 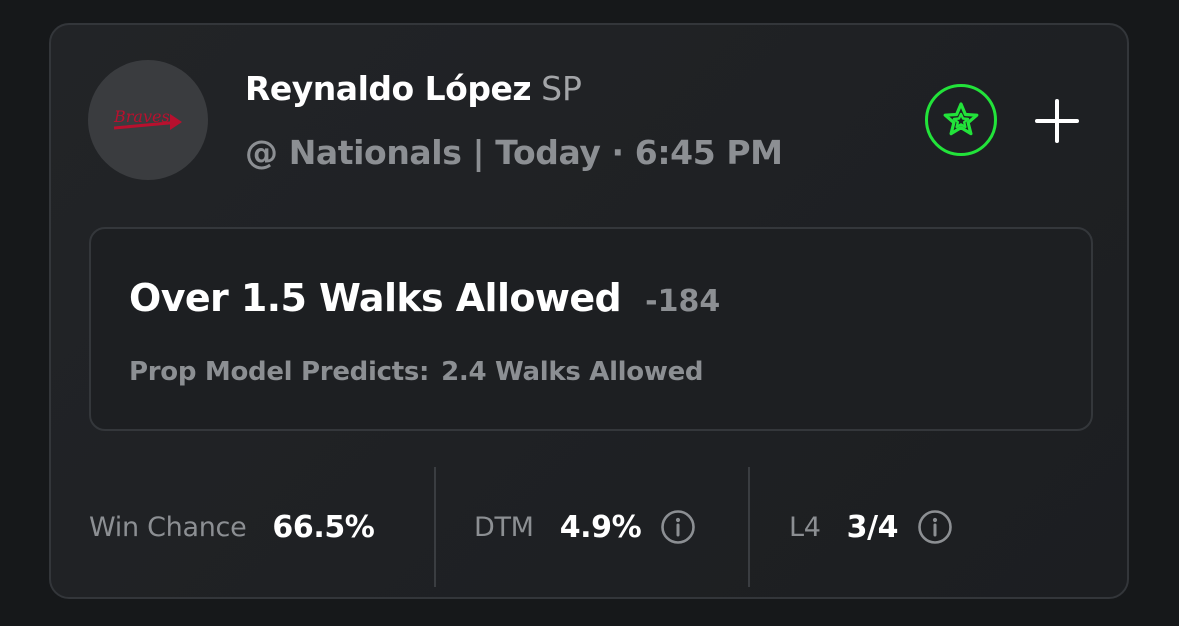 What do you see at coordinates (683, 301) in the screenshot?
I see `prop-odds: -184` at bounding box center [683, 301].